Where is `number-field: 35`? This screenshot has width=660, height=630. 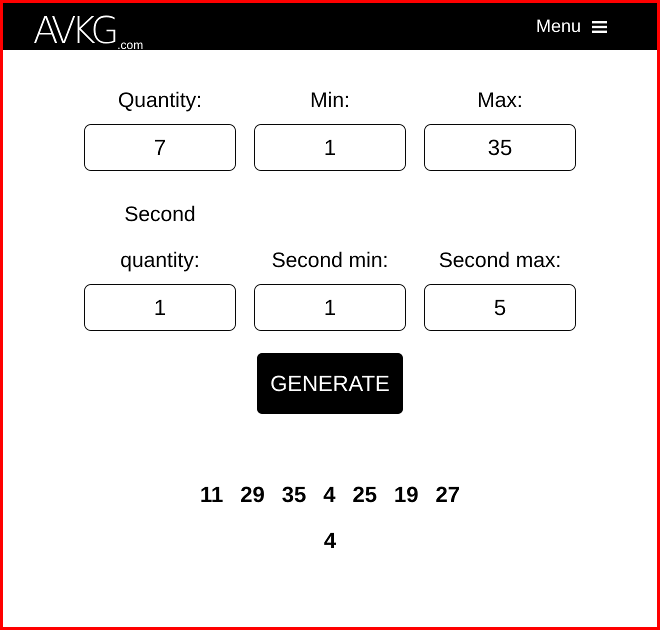
number-field: 35 is located at coordinates (500, 147).